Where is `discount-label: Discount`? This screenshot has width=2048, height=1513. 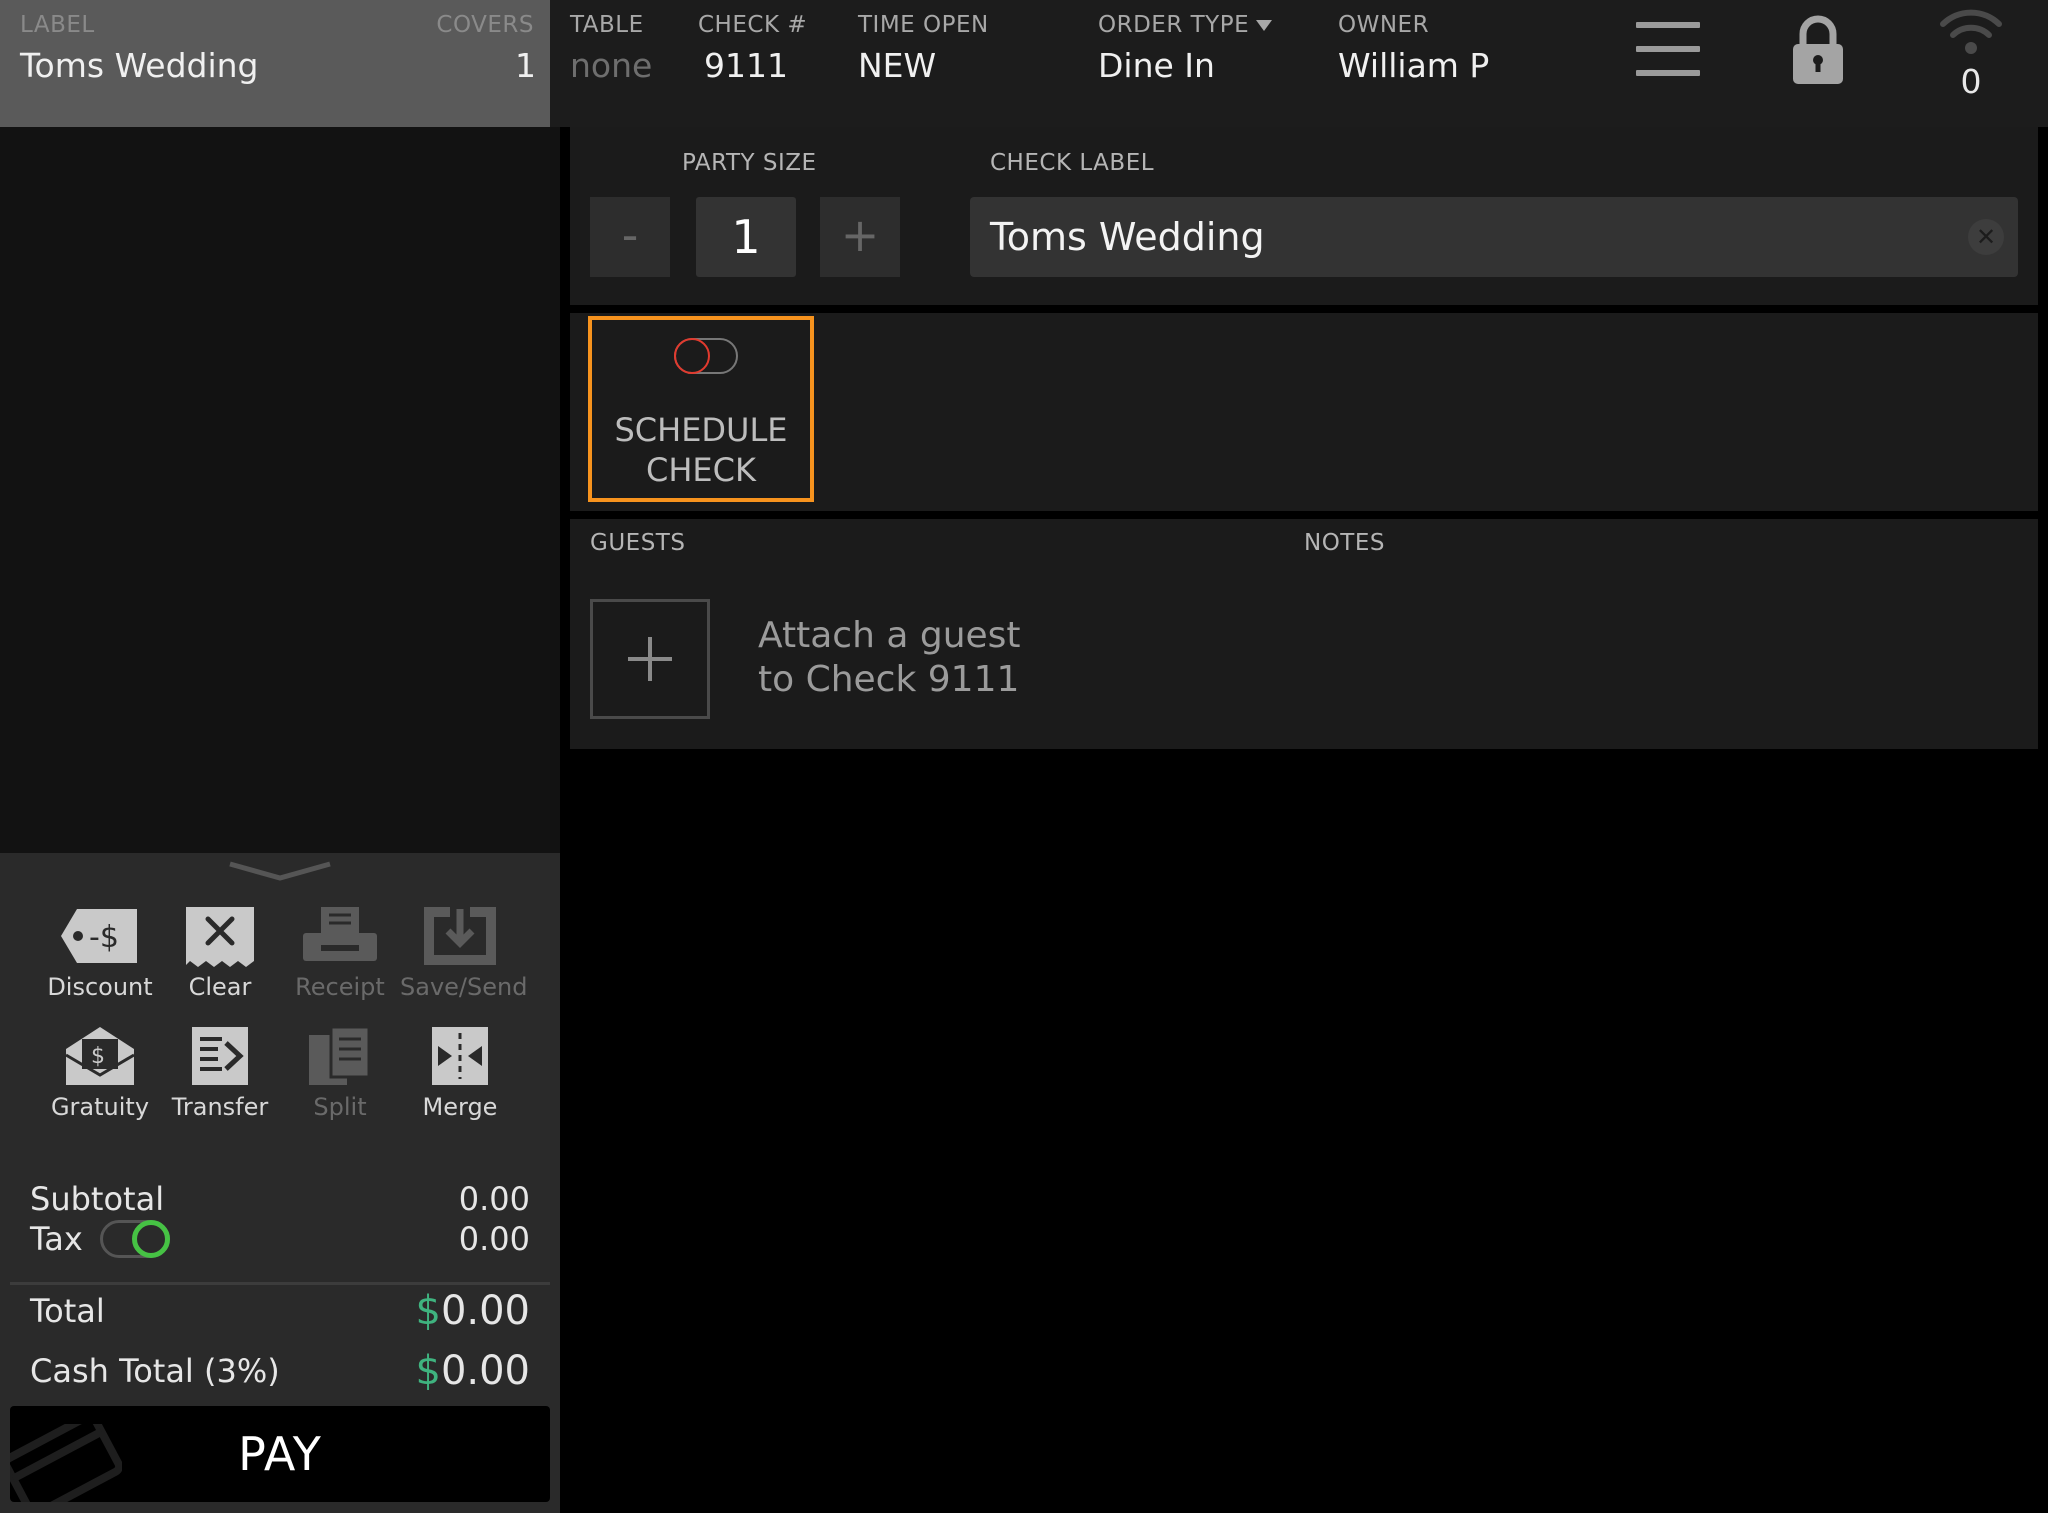 discount-label: Discount is located at coordinates (100, 987).